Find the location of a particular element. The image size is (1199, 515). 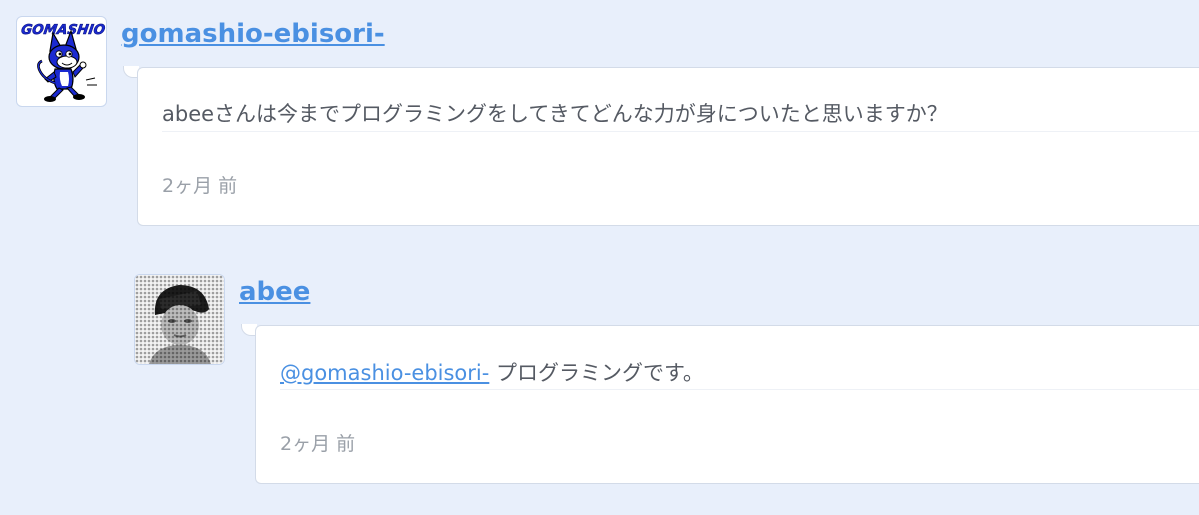

comment-body: プログラミングです。 is located at coordinates (596, 373).